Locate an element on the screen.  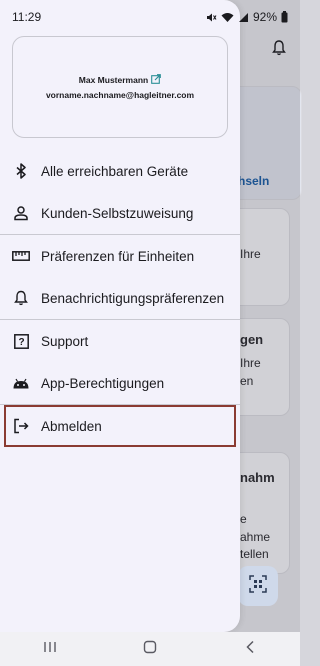
battery-percent: 92% is located at coordinates (264, 17).